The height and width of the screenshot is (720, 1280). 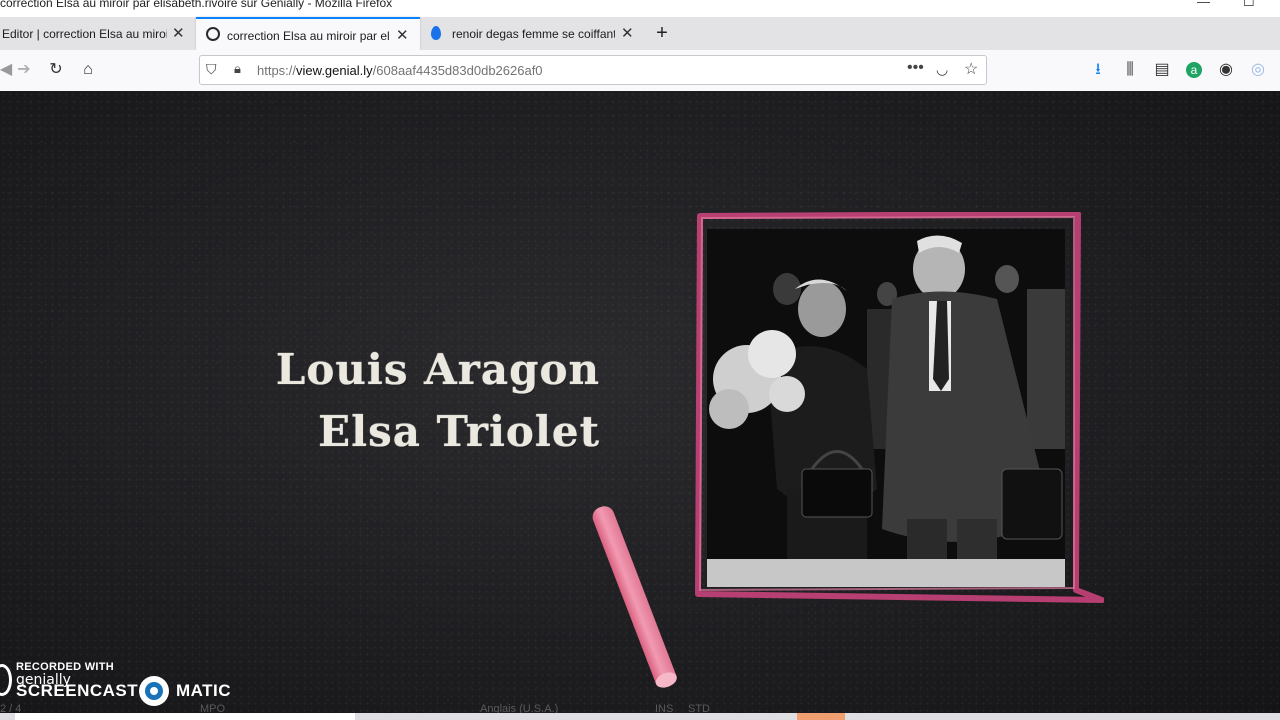 I want to click on download-icon: ⭳, so click(x=1098, y=70).